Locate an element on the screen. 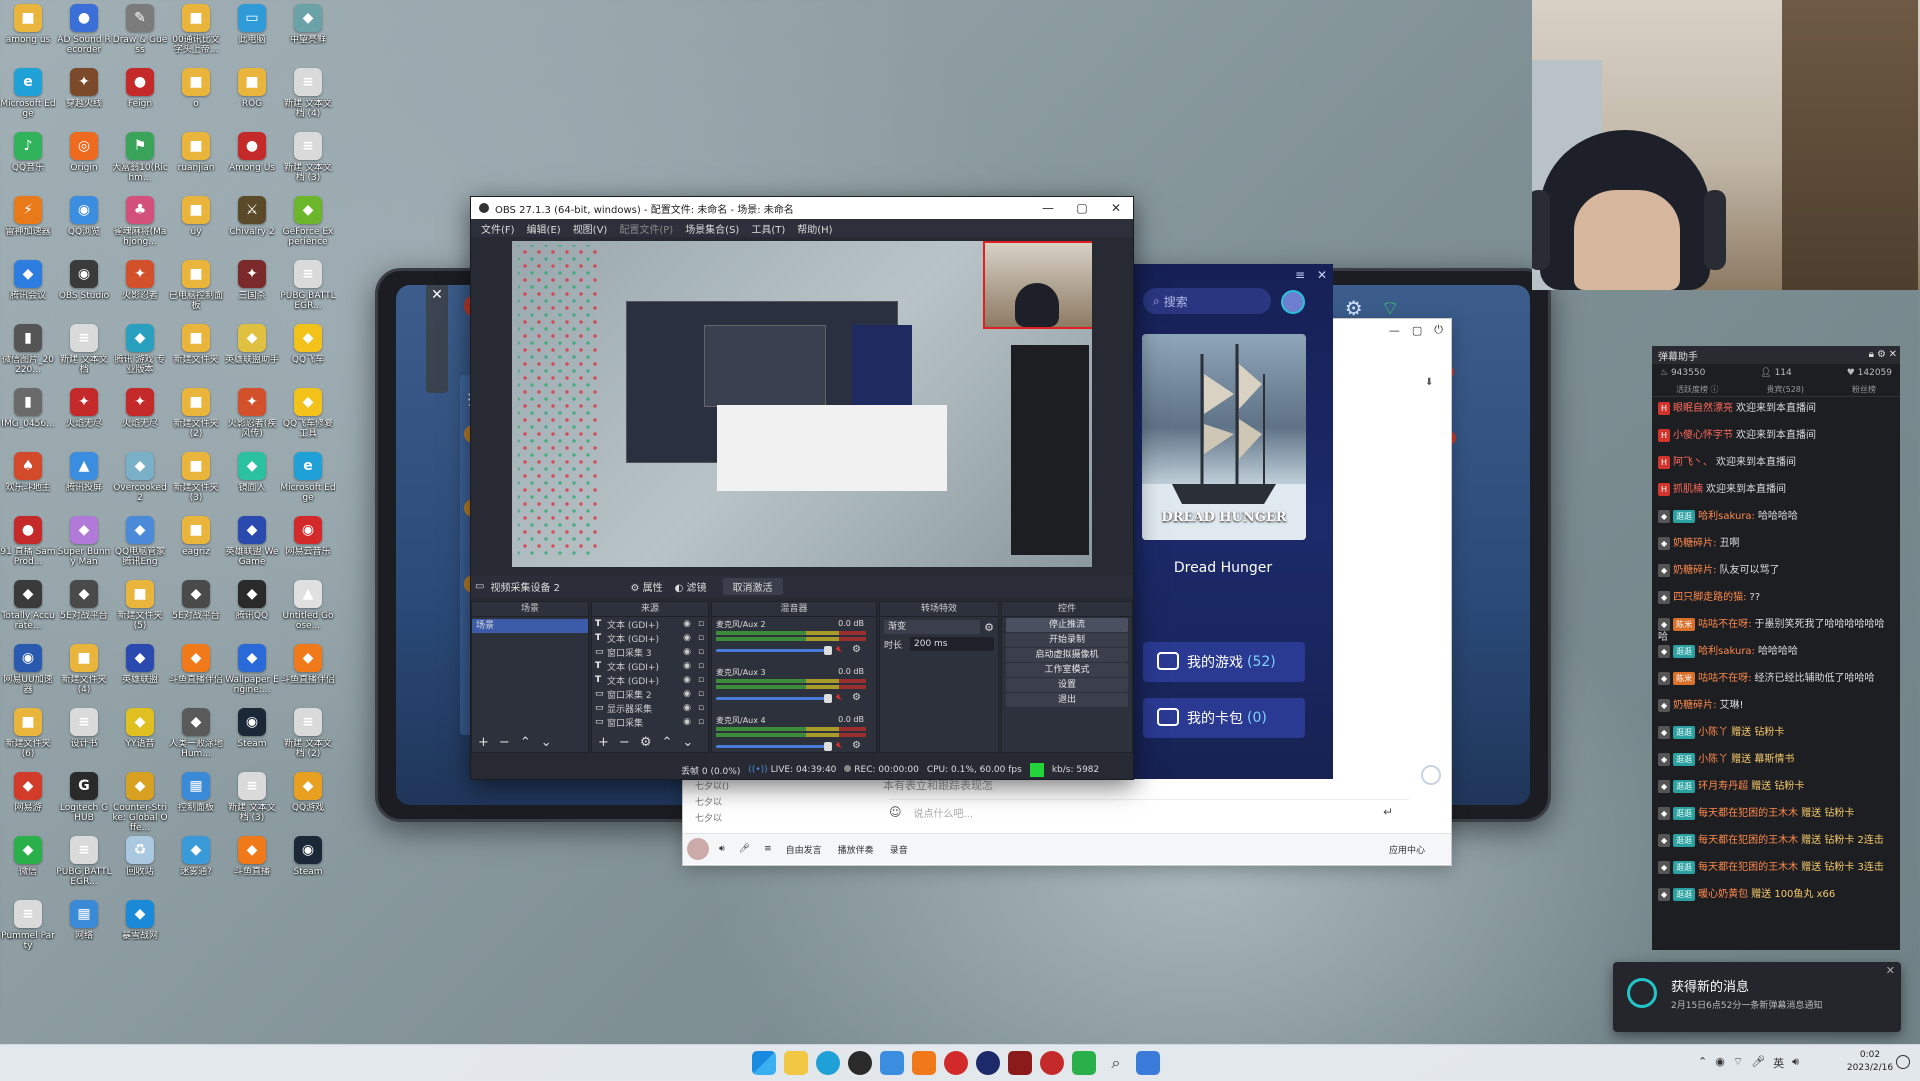 Image resolution: width=1920 pixels, height=1081 pixels. launcher-search-input: ⌕ 搜索 is located at coordinates (1207, 301).